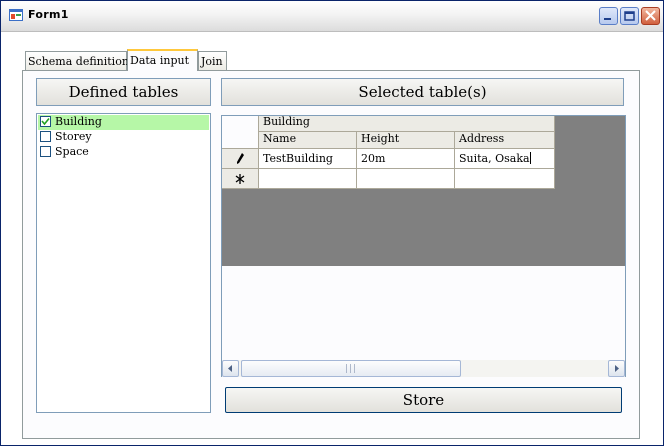 This screenshot has height=446, width=664. What do you see at coordinates (123, 137) in the screenshot?
I see `list-item-storey: Storey` at bounding box center [123, 137].